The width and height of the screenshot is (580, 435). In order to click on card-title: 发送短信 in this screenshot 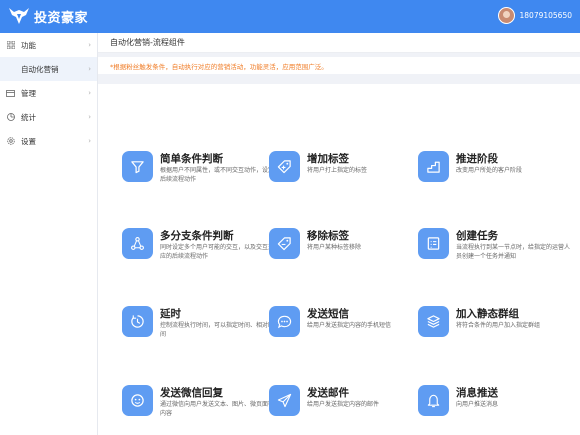, I will do `click(328, 314)`.